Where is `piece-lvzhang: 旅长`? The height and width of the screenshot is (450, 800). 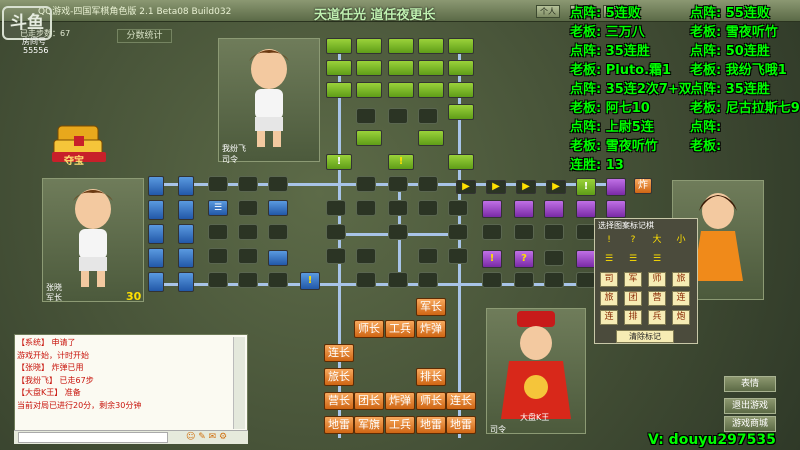
piece-lvzhang: 旅长 is located at coordinates (339, 377).